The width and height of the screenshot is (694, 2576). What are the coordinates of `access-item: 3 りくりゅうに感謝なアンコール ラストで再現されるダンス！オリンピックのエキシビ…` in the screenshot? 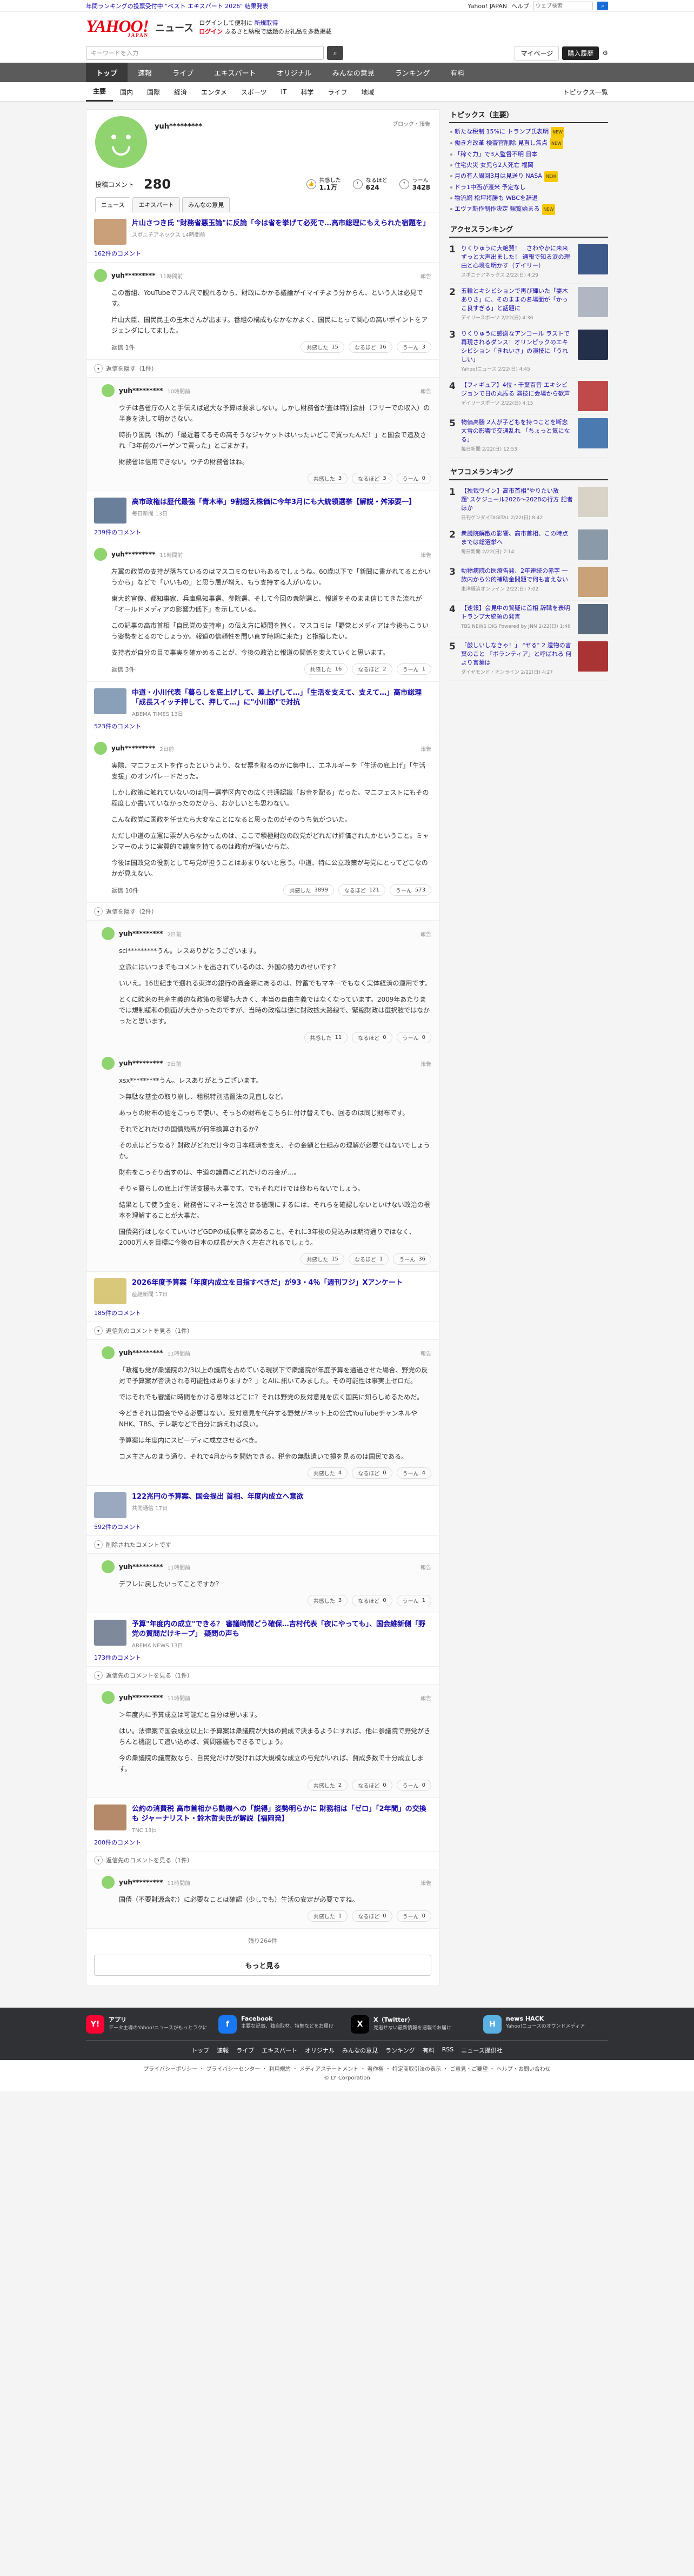 It's located at (528, 352).